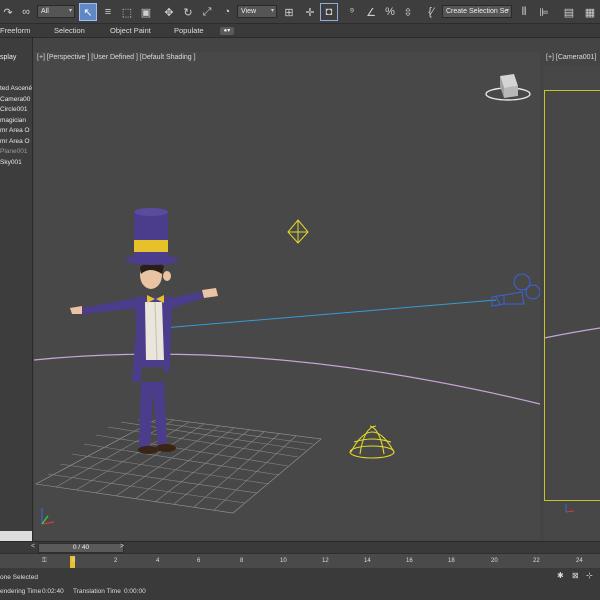 This screenshot has width=600, height=600. What do you see at coordinates (494, 561) in the screenshot?
I see `tick-label: 20` at bounding box center [494, 561].